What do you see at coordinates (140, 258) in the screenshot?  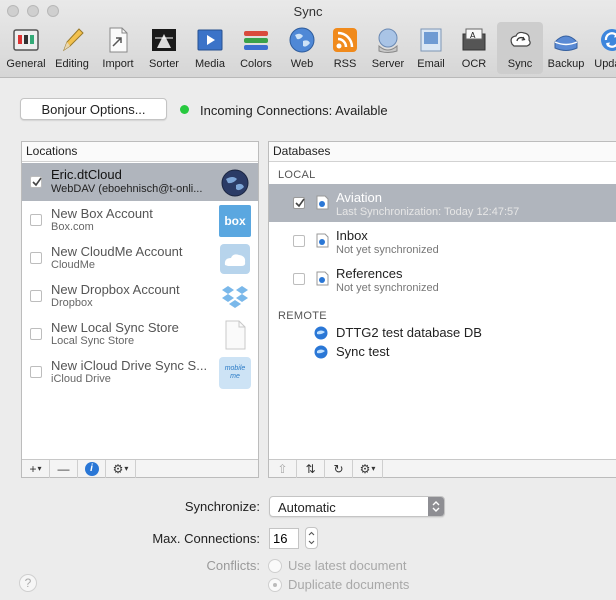 I see `location-item: New CloudMe Account CloudMe` at bounding box center [140, 258].